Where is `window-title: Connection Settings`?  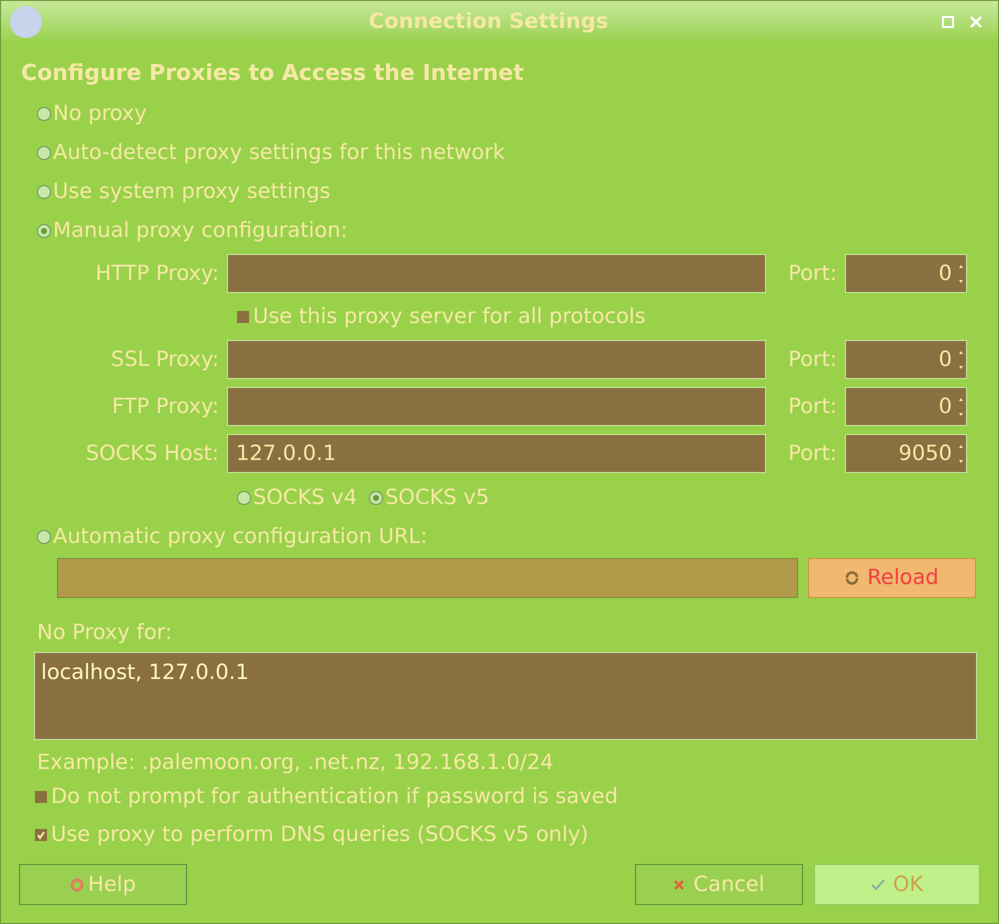
window-title: Connection Settings is located at coordinates (489, 22).